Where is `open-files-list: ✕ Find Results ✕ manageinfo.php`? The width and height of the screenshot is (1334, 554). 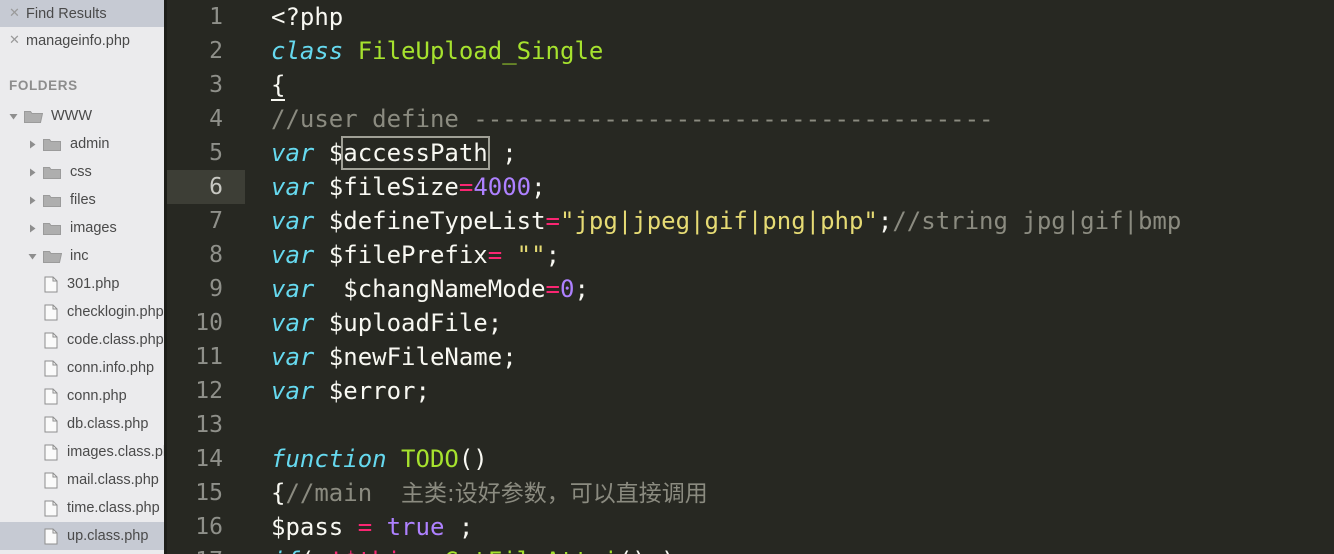 open-files-list: ✕ Find Results ✕ manageinfo.php is located at coordinates (82, 27).